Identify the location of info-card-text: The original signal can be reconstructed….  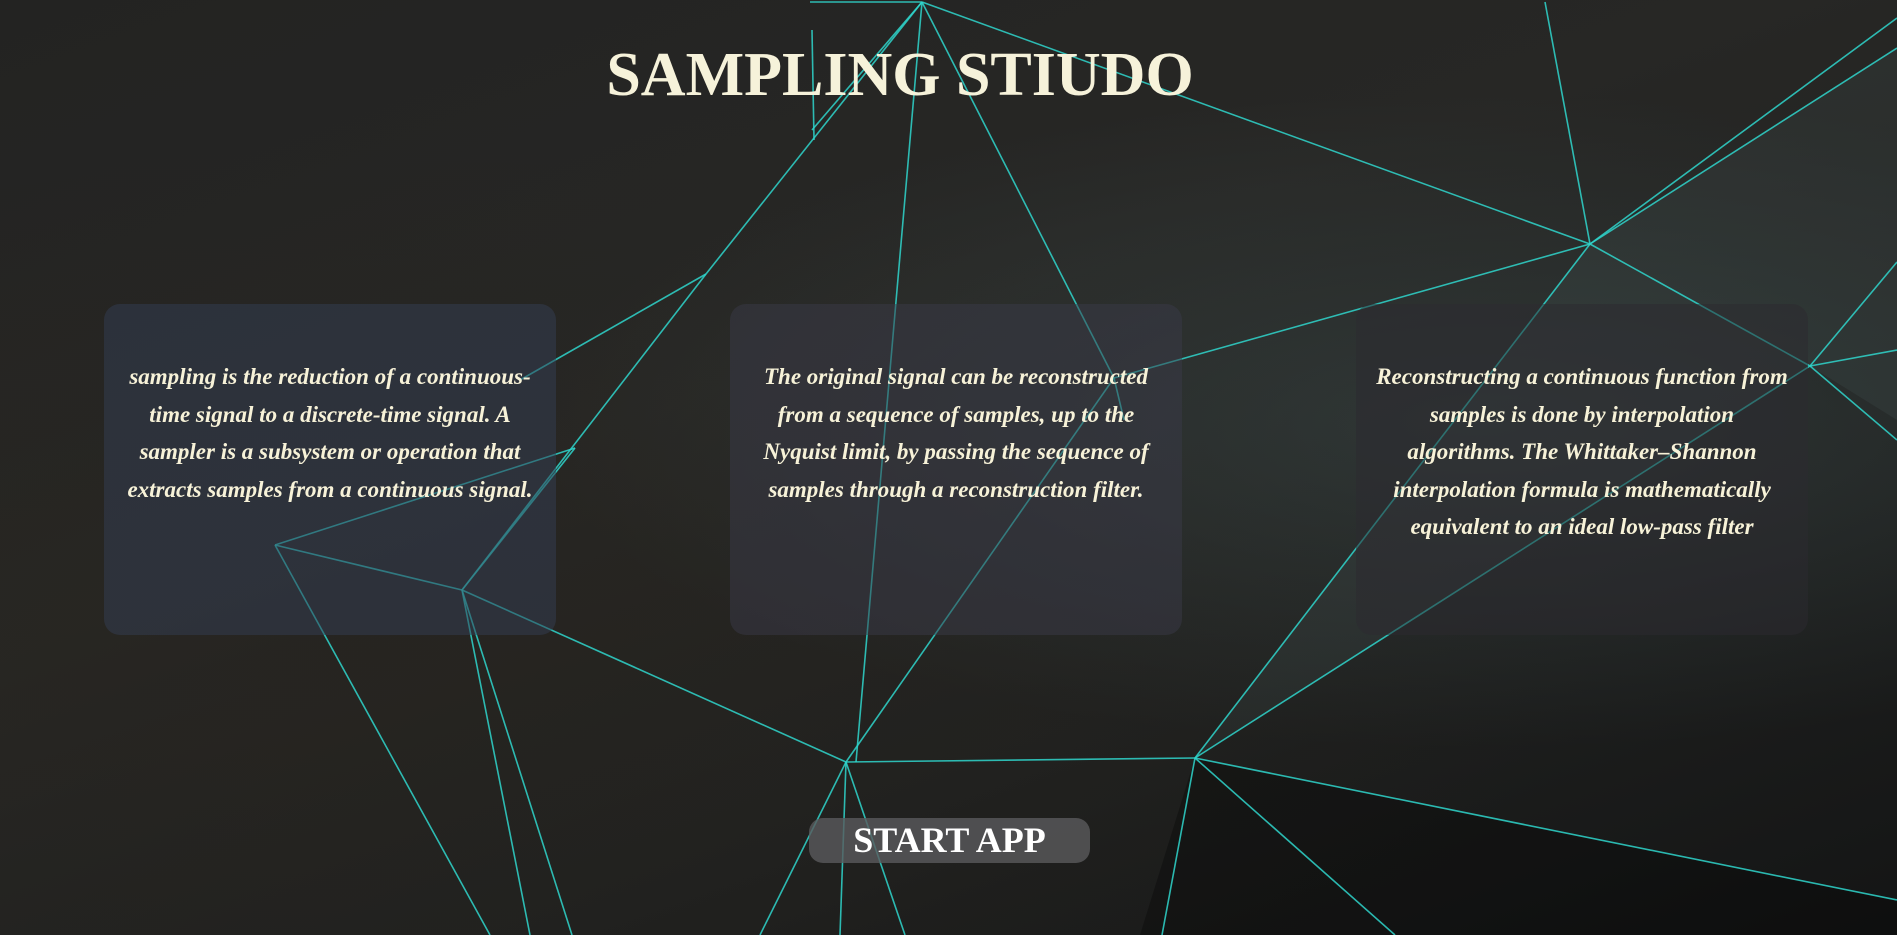
(956, 433).